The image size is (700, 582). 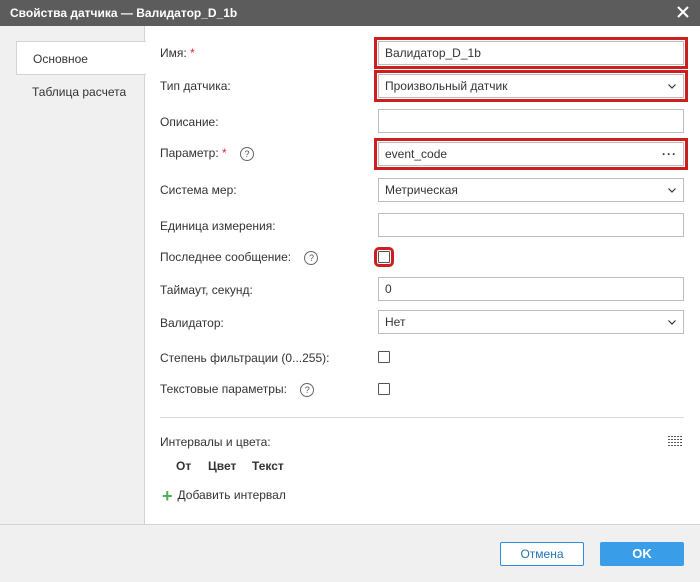 What do you see at coordinates (189, 122) in the screenshot?
I see `description-label: Описание:` at bounding box center [189, 122].